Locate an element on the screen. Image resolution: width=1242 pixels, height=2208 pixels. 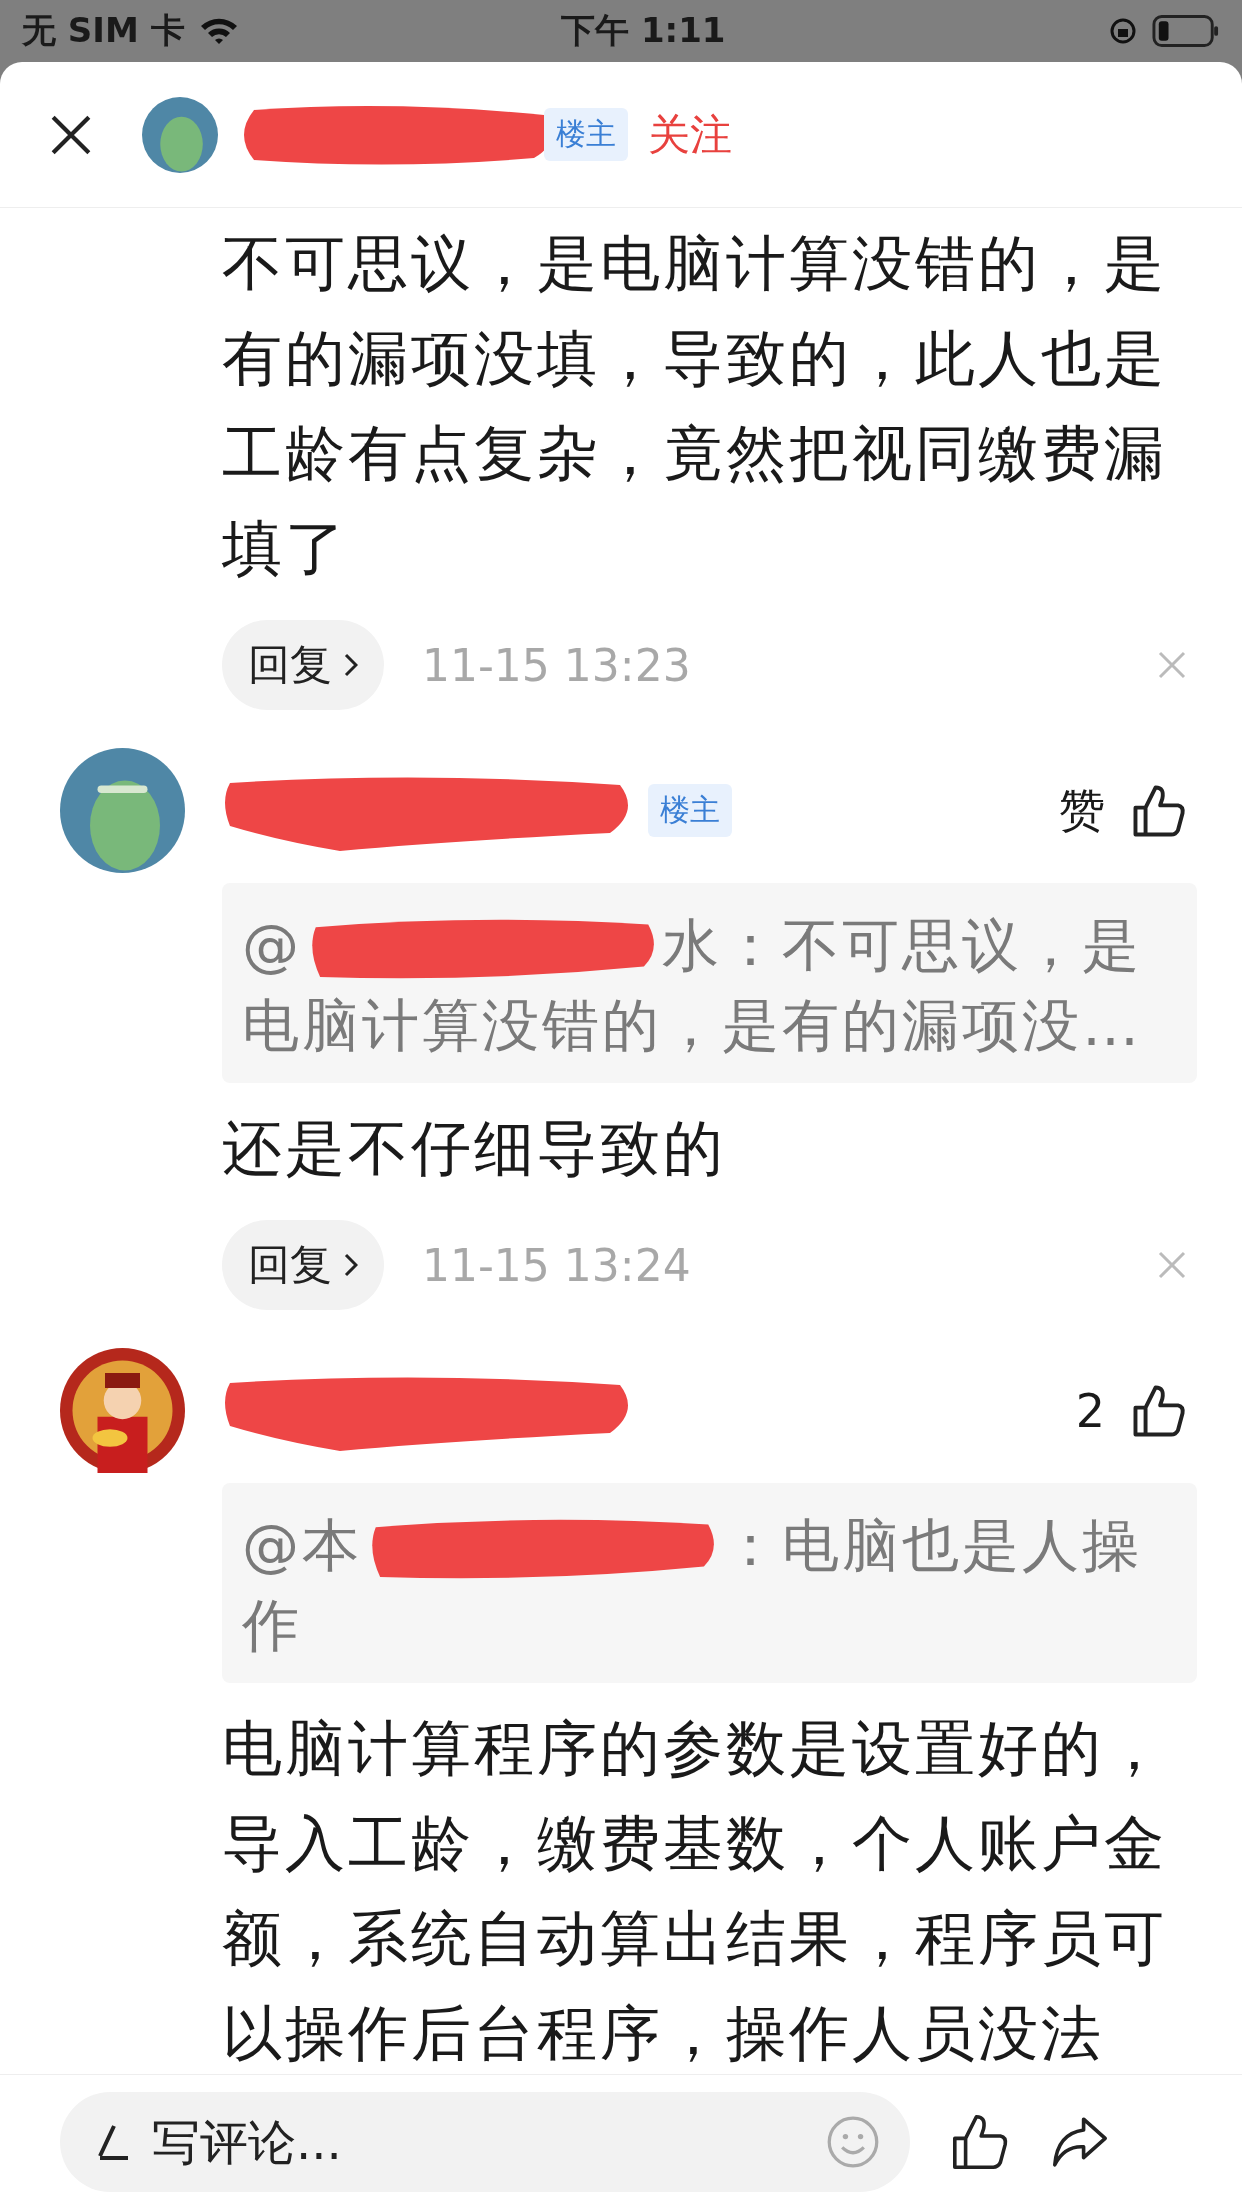
rotation-lock-icon is located at coordinates (1123, 31).